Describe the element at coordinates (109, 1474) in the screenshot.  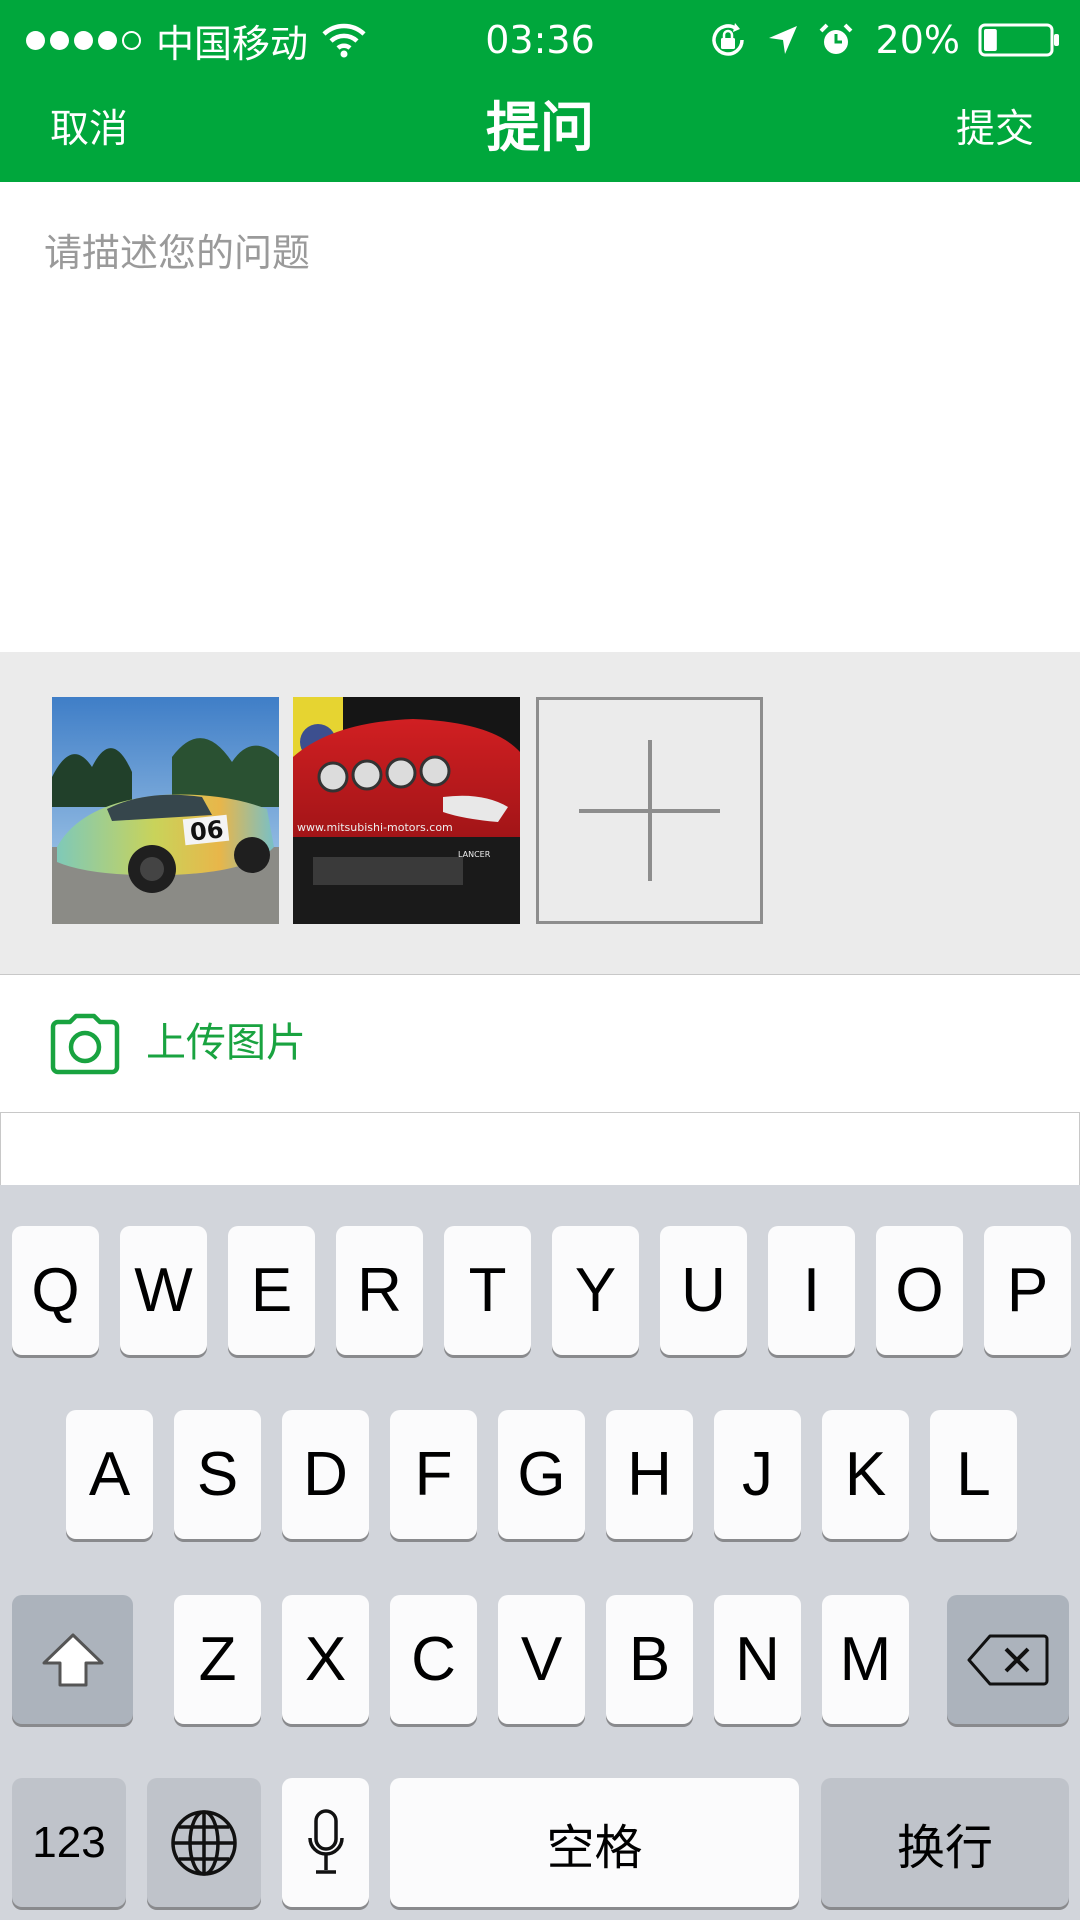
I see `key-a: A` at that location.